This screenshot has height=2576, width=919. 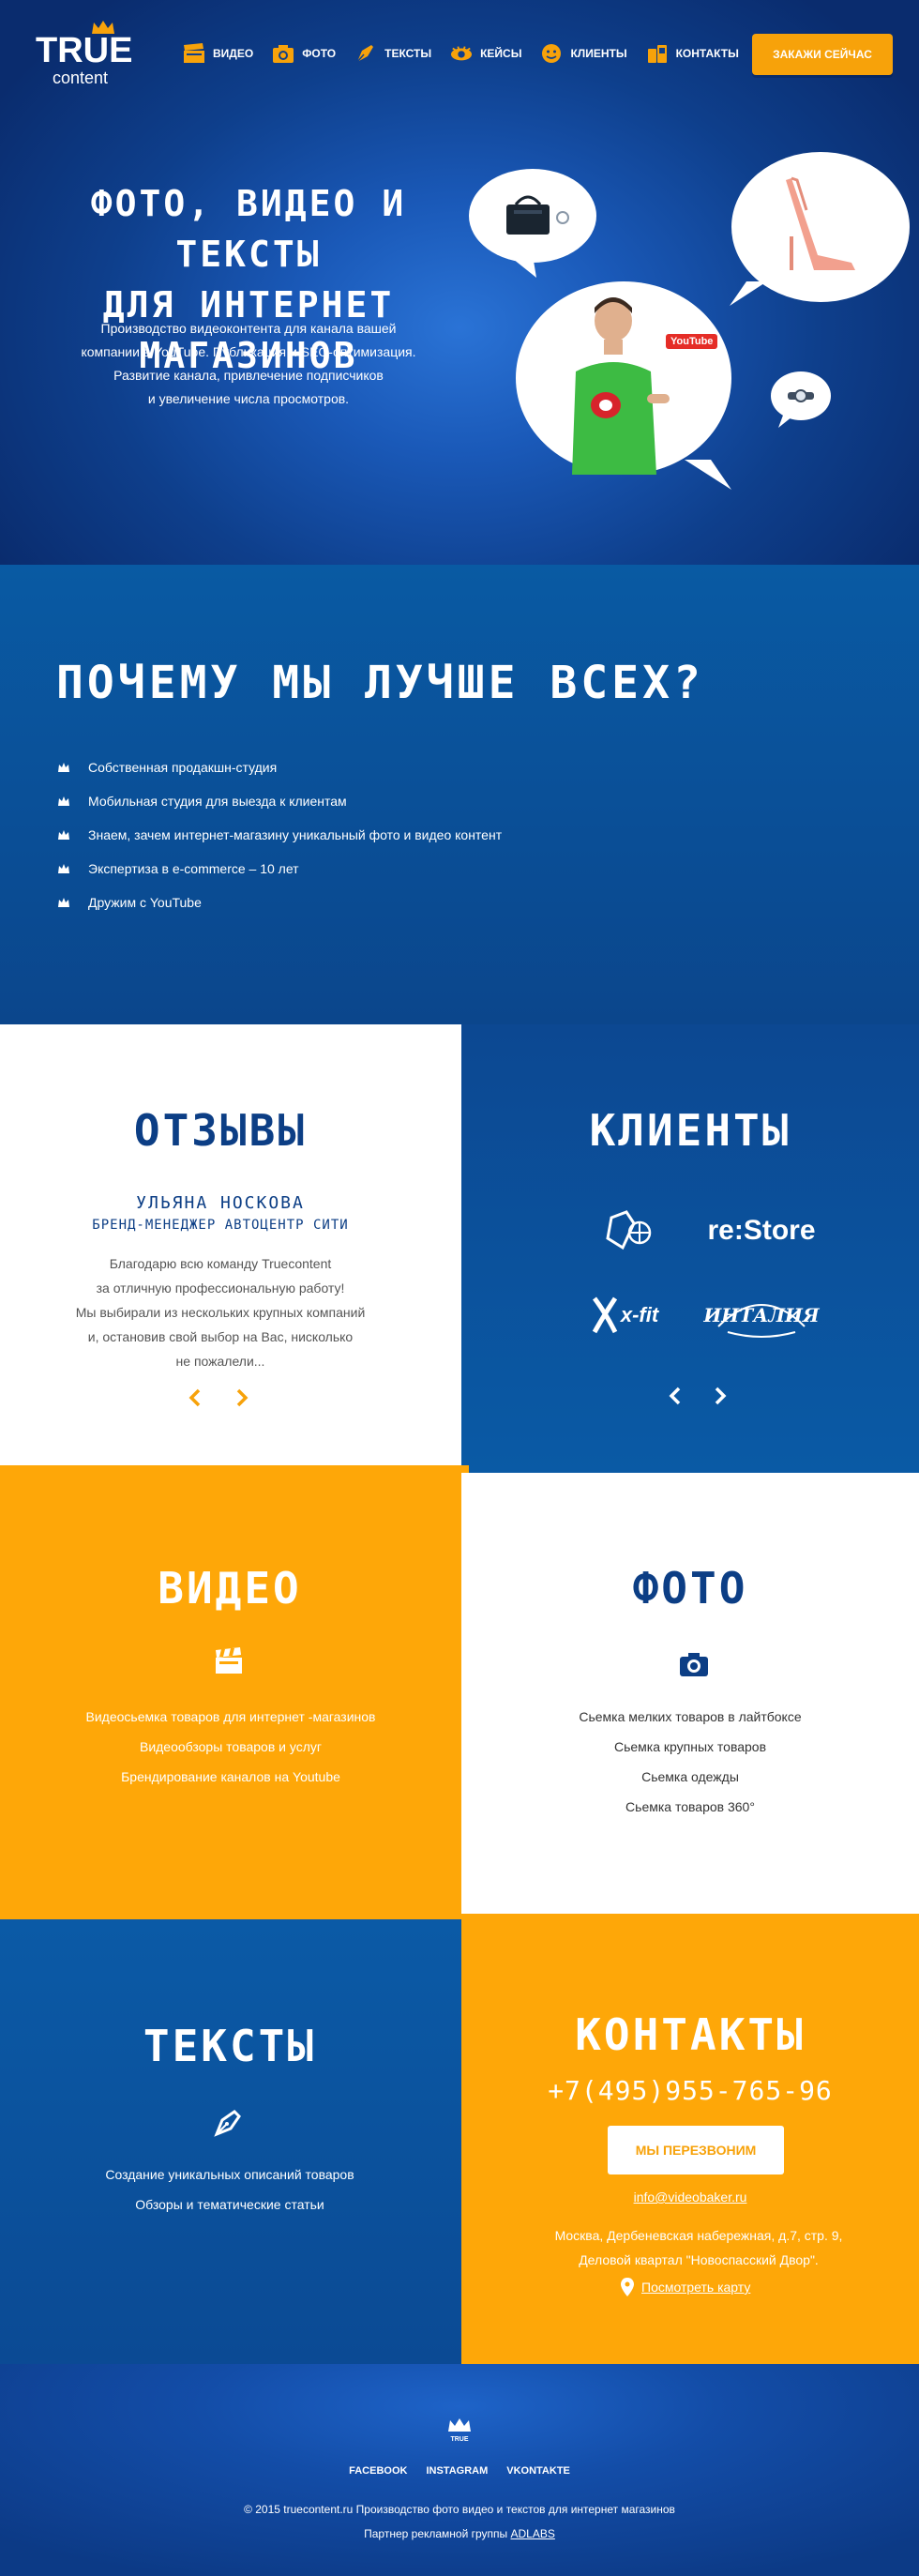 I want to click on main-nav: ВИДЕО ФОТО ТЕКСТЫ КЕЙСЫ КЛИЕНТЫ КОНТАКТЫ, so click(x=470, y=53).